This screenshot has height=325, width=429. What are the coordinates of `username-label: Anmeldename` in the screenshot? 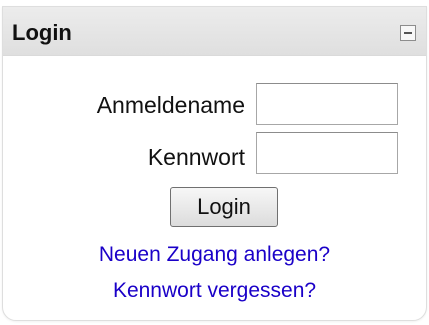 It's located at (170, 105).